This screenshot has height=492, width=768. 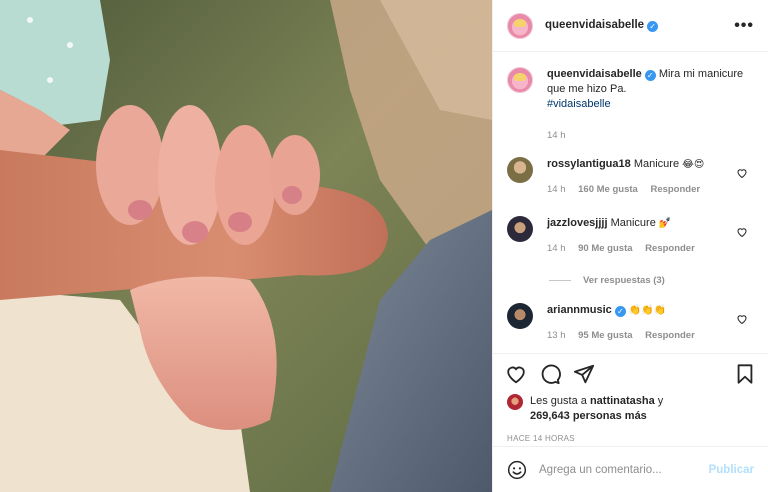 What do you see at coordinates (630, 374) in the screenshot?
I see `action-bar` at bounding box center [630, 374].